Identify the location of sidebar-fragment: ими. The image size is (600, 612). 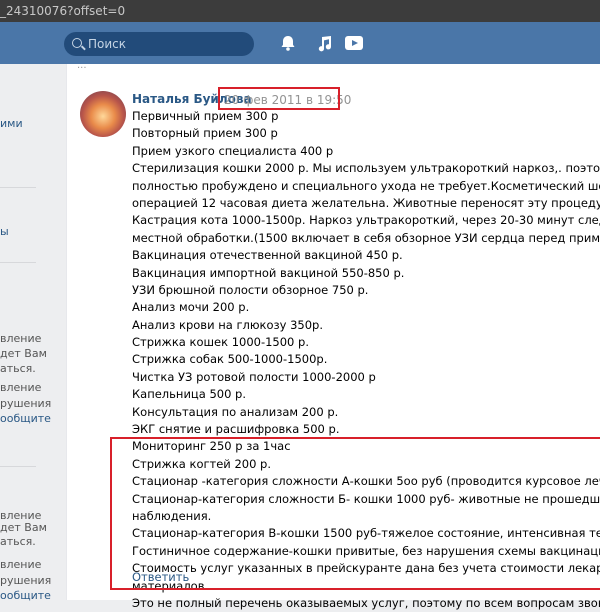
(11, 123).